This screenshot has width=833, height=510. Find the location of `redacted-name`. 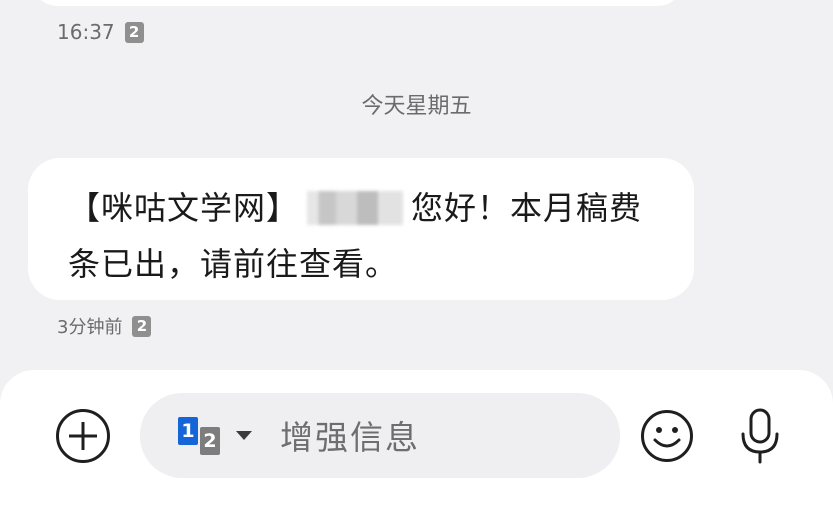

redacted-name is located at coordinates (355, 208).